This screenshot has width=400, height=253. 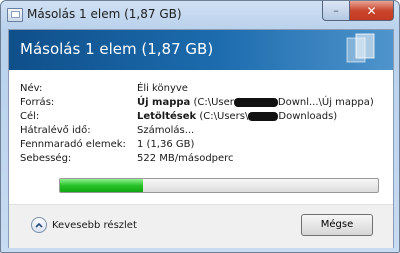 I want to click on source-label: Forrás:, so click(x=37, y=102).